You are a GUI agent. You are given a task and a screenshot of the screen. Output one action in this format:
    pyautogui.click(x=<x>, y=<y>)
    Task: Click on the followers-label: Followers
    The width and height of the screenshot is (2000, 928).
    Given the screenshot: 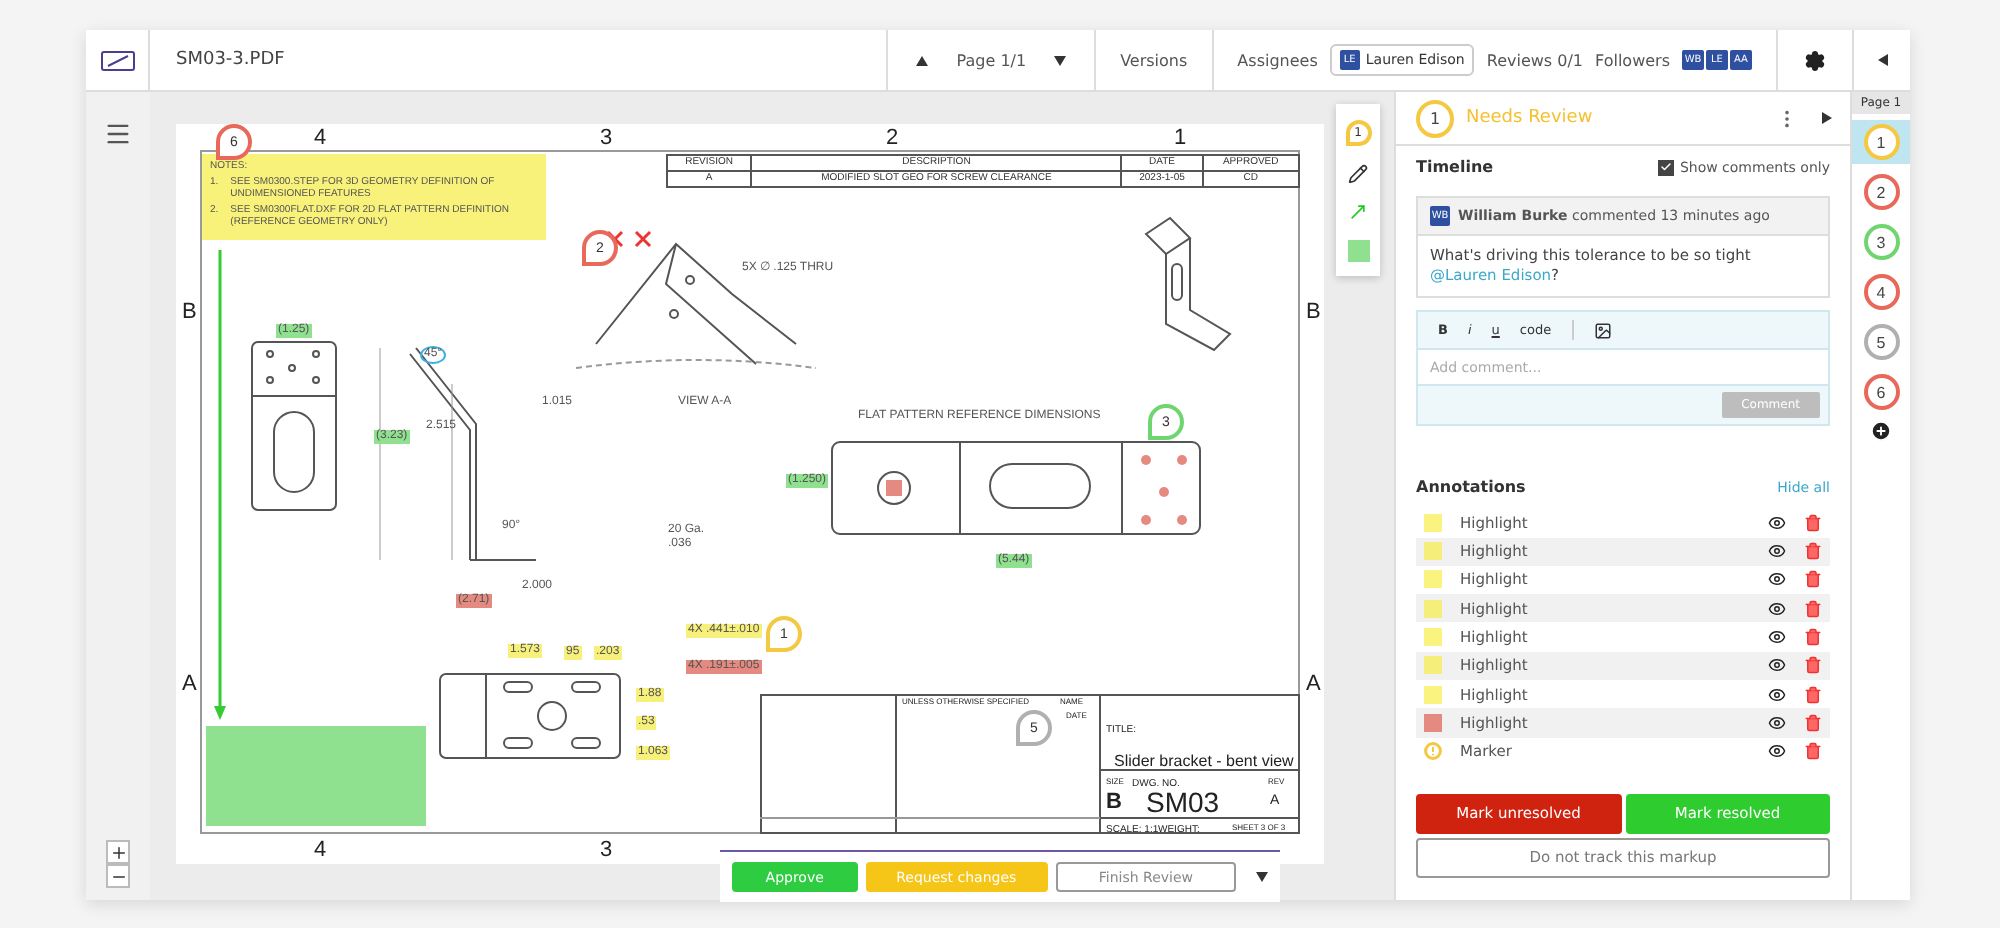 What is the action you would take?
    pyautogui.click(x=1632, y=60)
    